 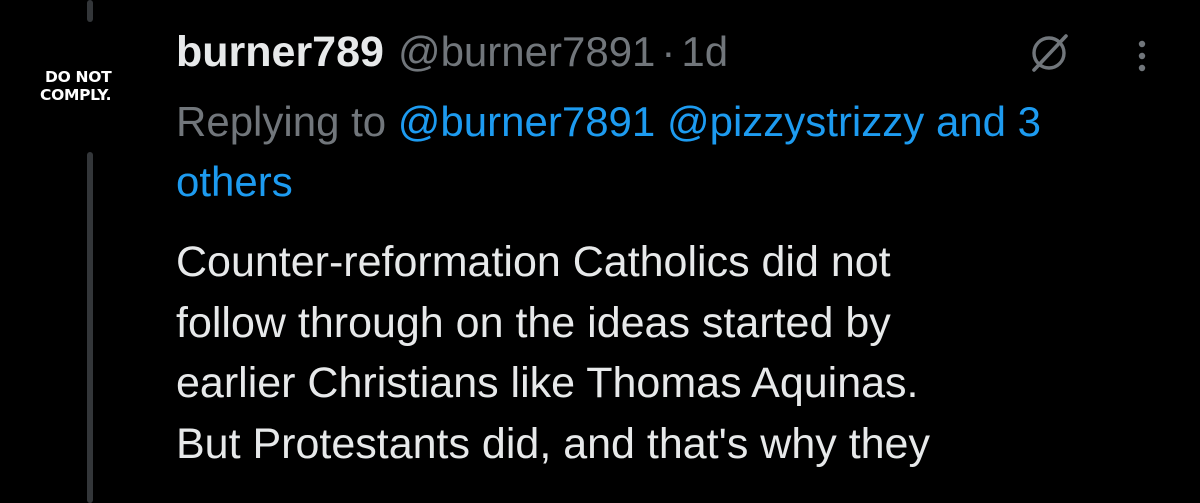 I want to click on more-options-icon, so click(x=1142, y=56).